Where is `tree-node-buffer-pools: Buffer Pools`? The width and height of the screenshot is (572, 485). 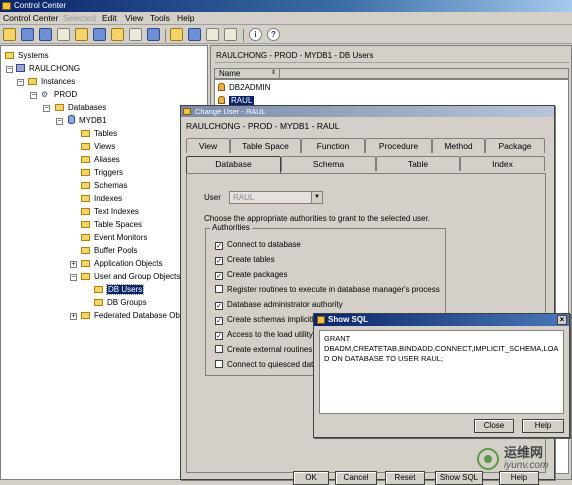
tree-node-buffer-pools: Buffer Pools is located at coordinates (109, 251).